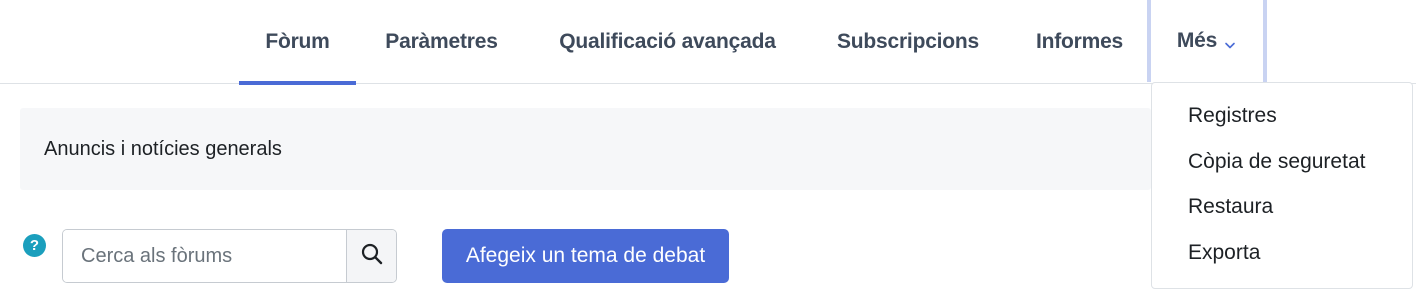 Image resolution: width=1416 pixels, height=295 pixels. I want to click on add-discussion-topic-label: Afegeix un tema de debat, so click(585, 255).